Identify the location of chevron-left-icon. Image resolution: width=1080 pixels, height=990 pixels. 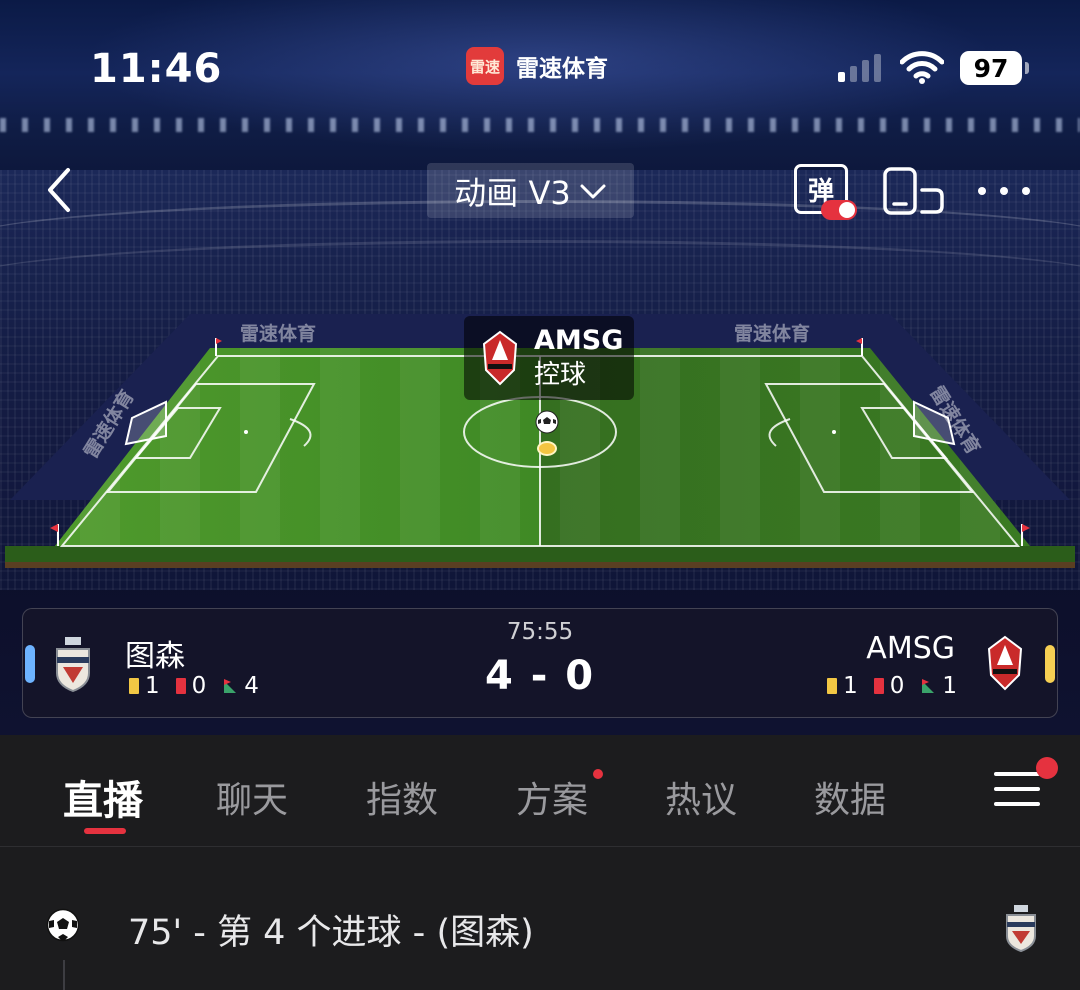
(59, 190).